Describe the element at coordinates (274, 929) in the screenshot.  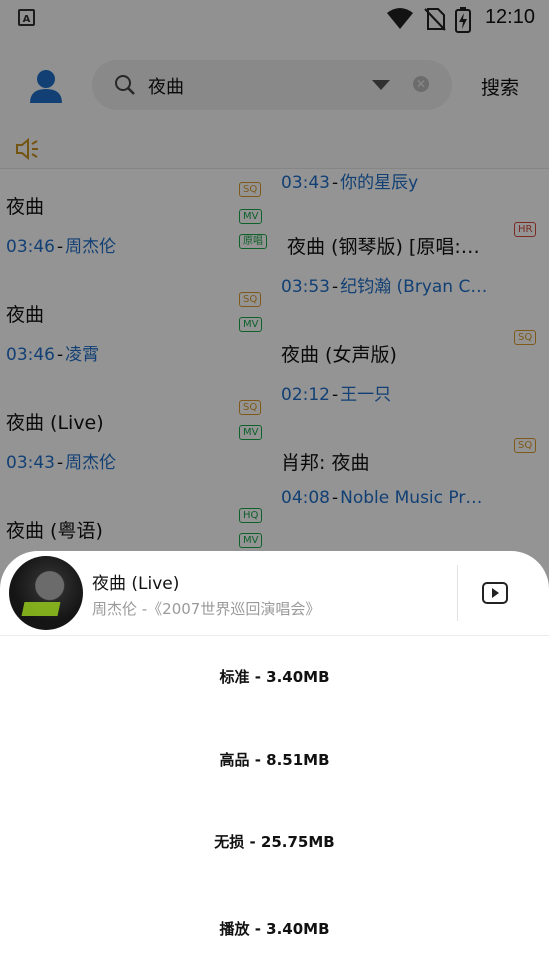
I see `option-play: 播放 - 3.40MB` at that location.